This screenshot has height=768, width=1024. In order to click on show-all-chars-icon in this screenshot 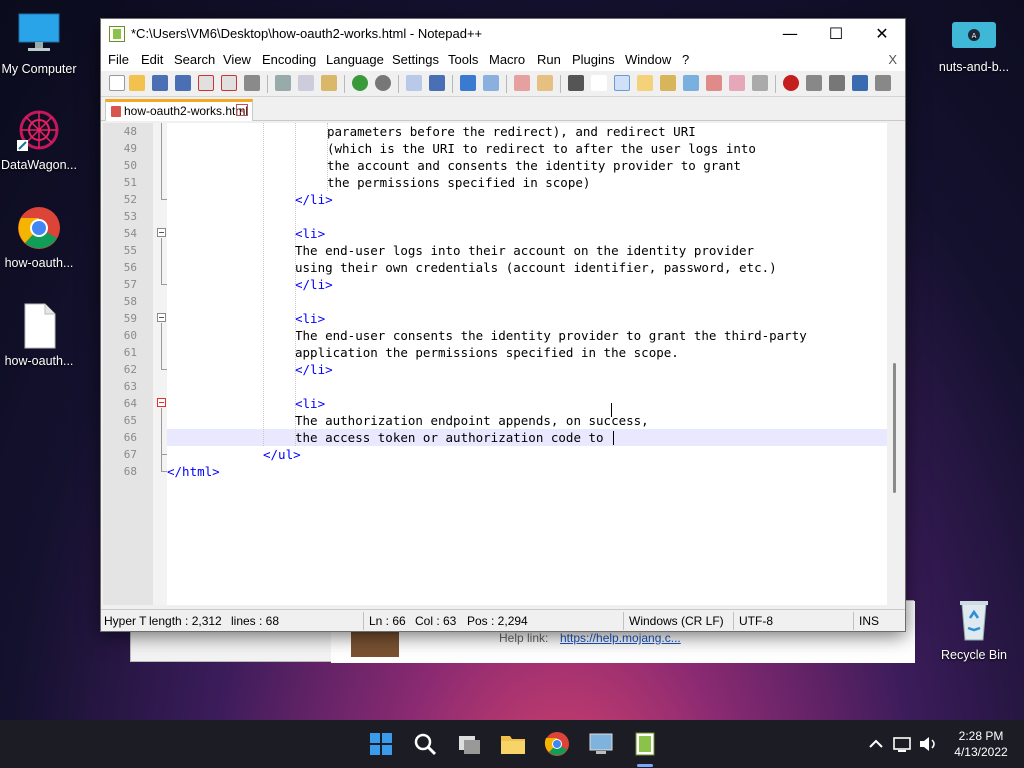, I will do `click(599, 83)`.